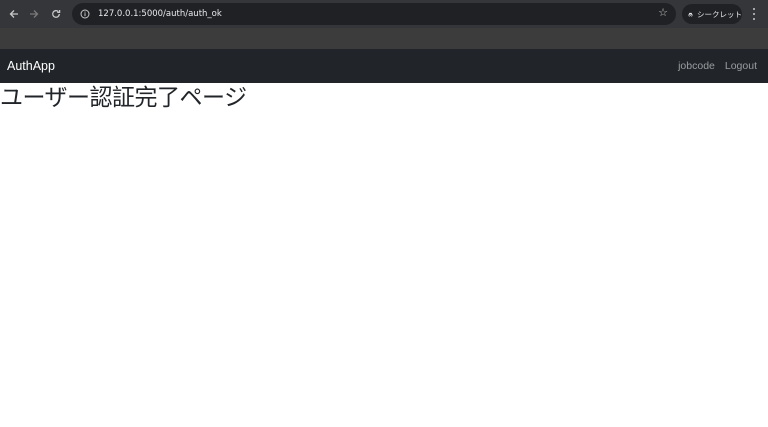 This screenshot has width=768, height=427. What do you see at coordinates (717, 66) in the screenshot?
I see `navbar-links: jobcode Logout` at bounding box center [717, 66].